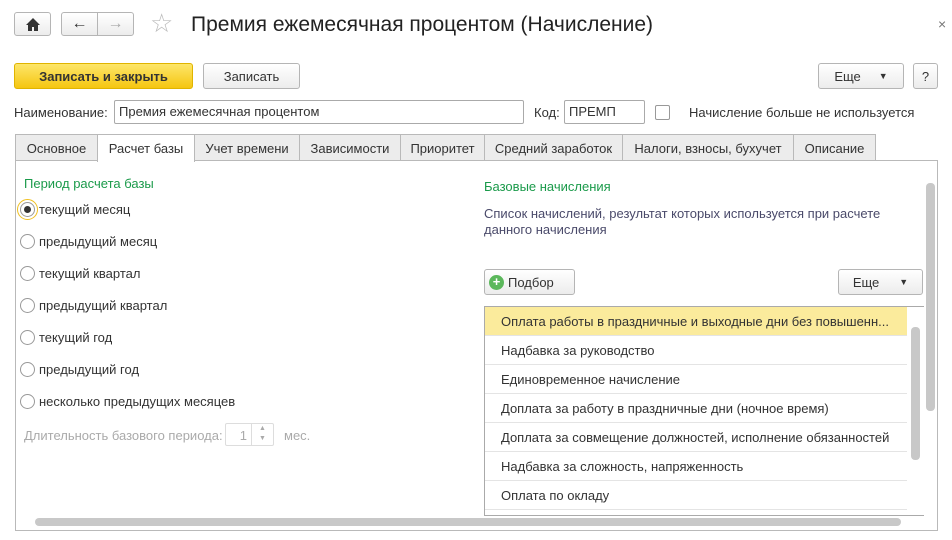  Describe the element at coordinates (137, 401) in the screenshot. I see `radio-label: несколько предыдущих месяцев` at that location.